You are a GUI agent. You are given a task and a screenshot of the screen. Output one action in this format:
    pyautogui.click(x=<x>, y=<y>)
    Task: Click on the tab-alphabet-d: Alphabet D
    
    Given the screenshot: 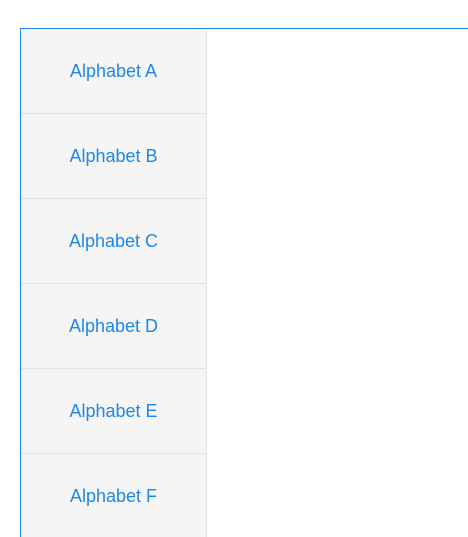 What is the action you would take?
    pyautogui.click(x=113, y=326)
    